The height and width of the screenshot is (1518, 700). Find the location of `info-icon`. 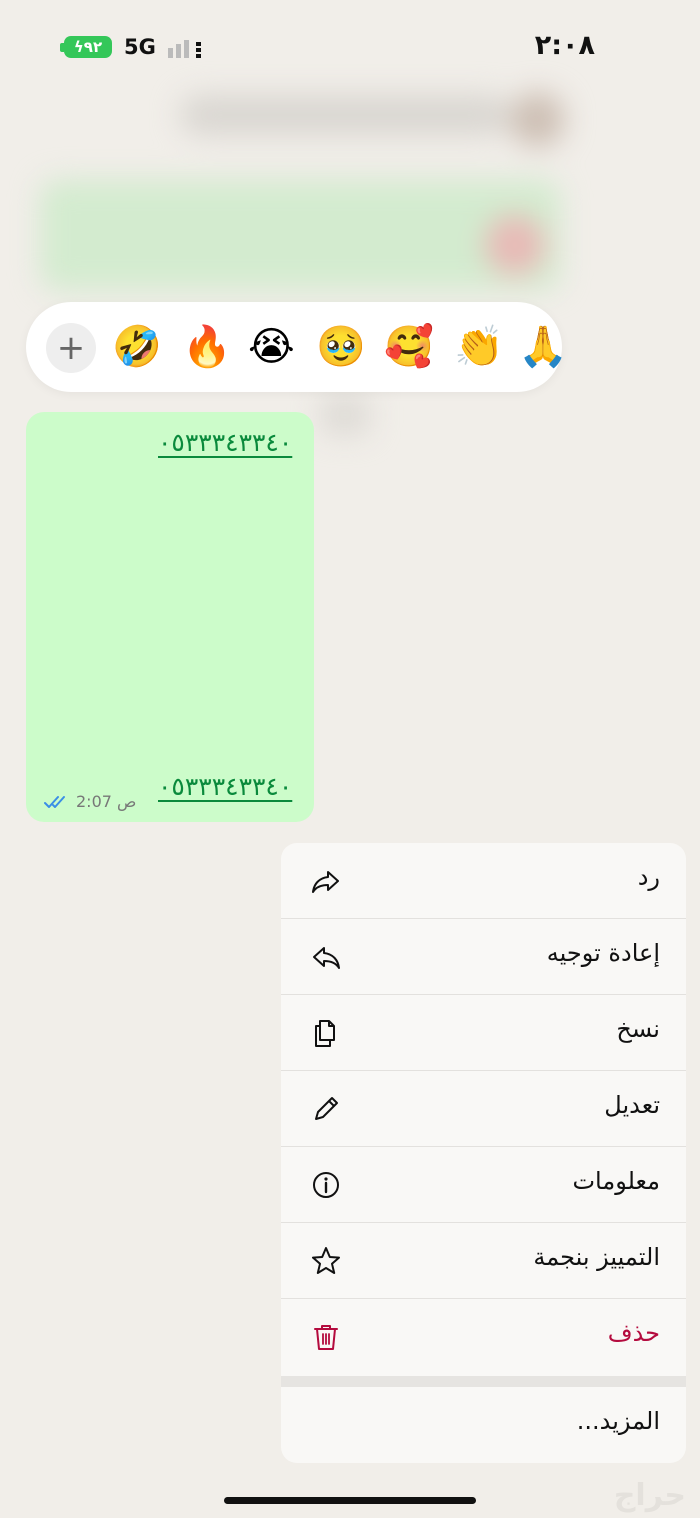

info-icon is located at coordinates (326, 1185).